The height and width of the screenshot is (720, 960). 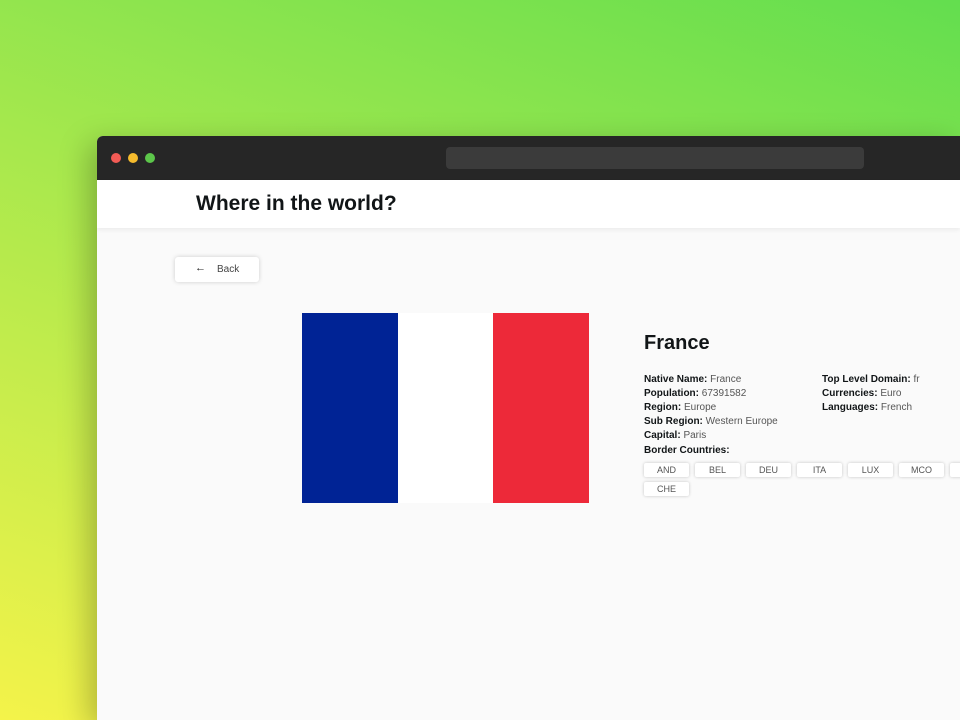 I want to click on region-row: Region: Europe, so click(x=711, y=408).